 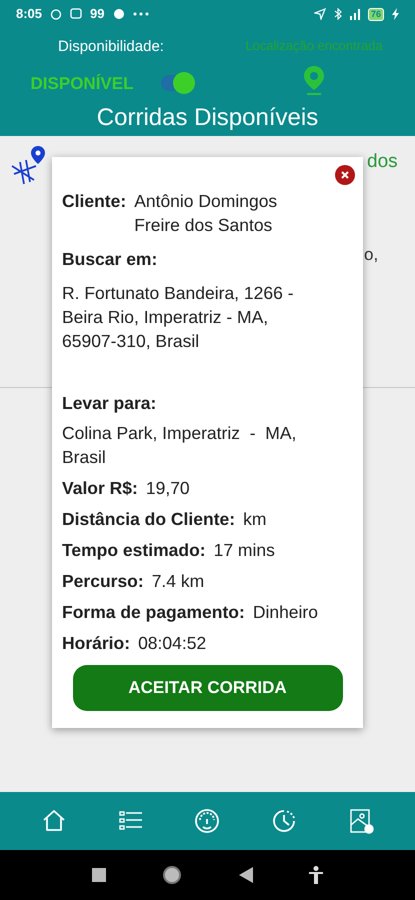 I want to click on close-button, so click(x=345, y=175).